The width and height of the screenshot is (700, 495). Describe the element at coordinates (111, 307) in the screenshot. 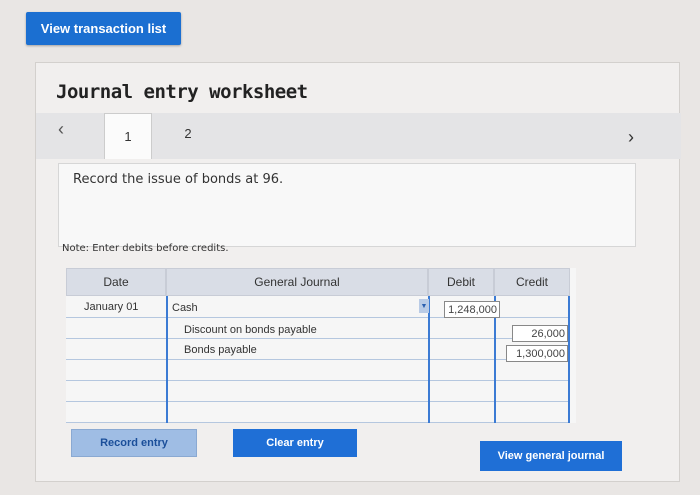

I see `date-cell: January 01` at that location.